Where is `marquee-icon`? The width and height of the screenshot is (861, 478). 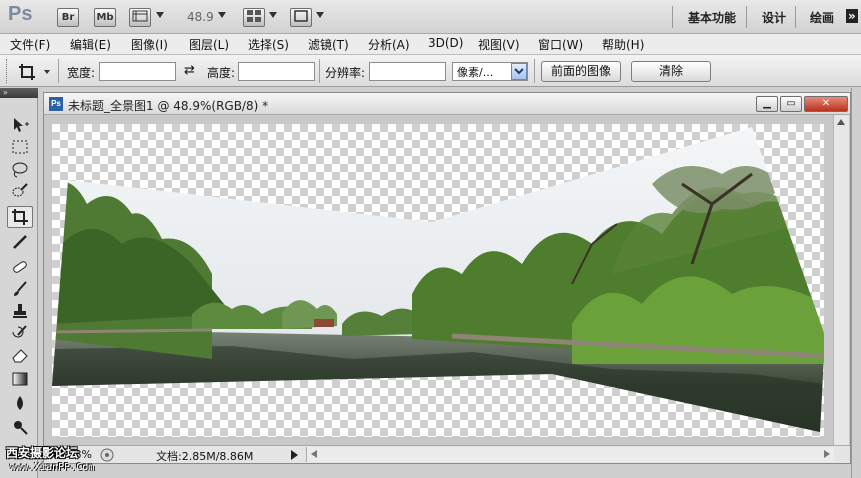 marquee-icon is located at coordinates (20, 147).